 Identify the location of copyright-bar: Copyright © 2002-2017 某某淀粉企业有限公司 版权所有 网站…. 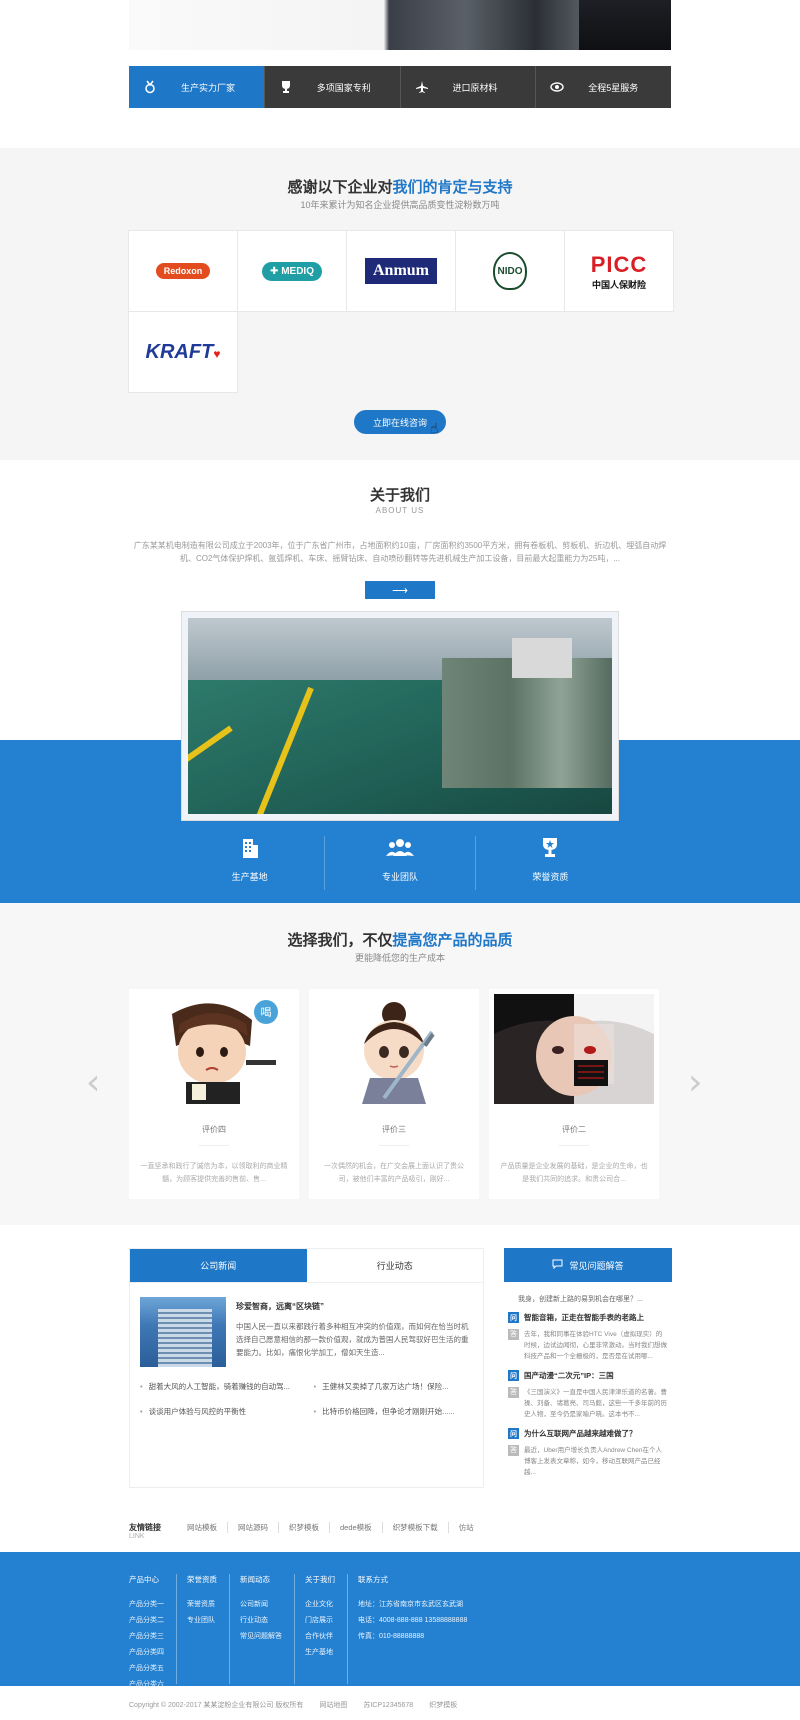
(400, 1705).